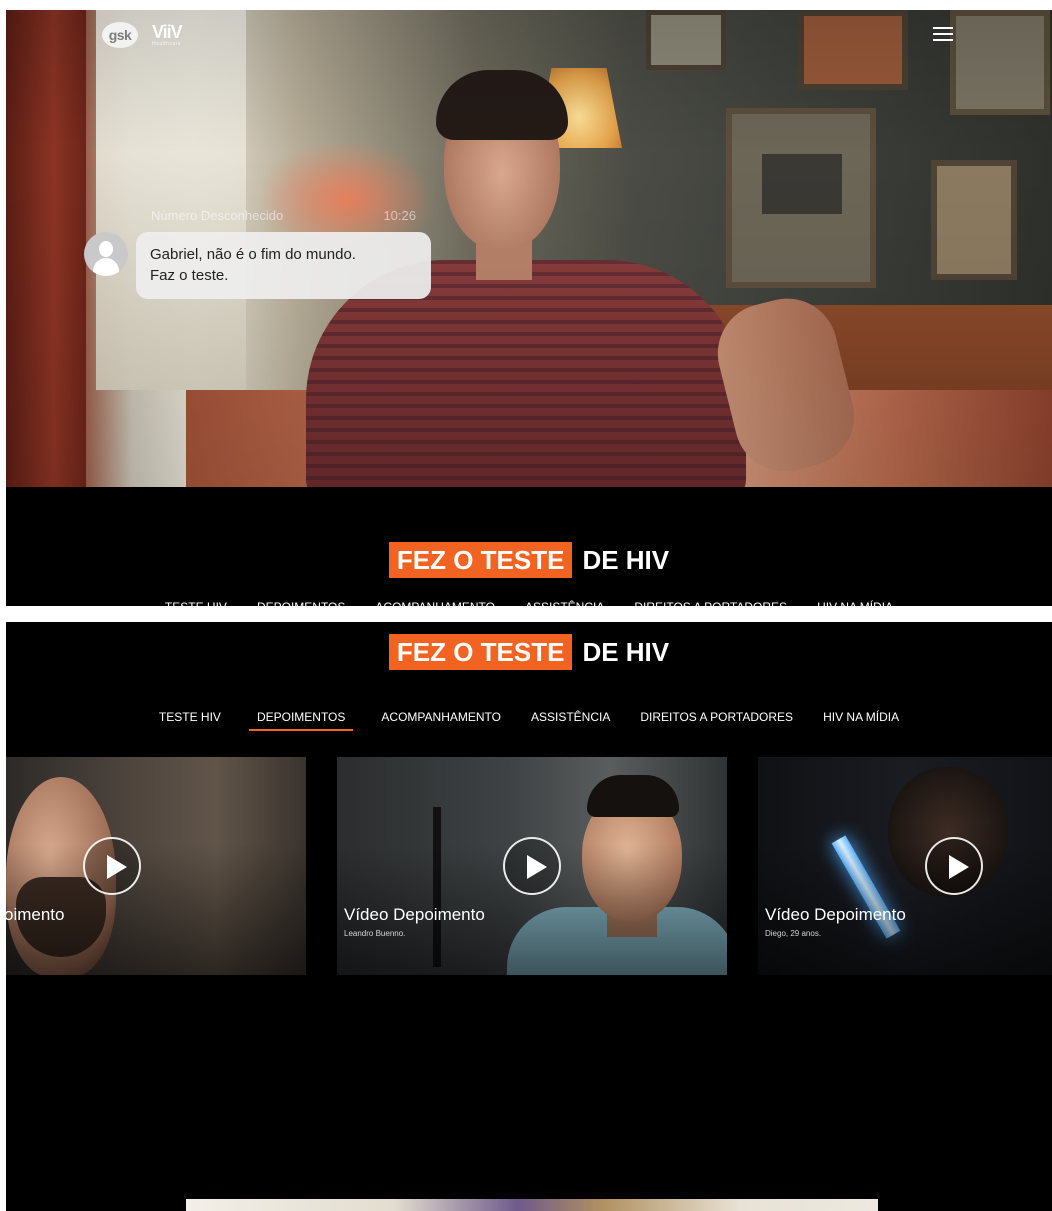 The height and width of the screenshot is (1211, 1052). I want to click on video-card: Vídeo Depoimento Diego, 29 anos., so click(905, 866).